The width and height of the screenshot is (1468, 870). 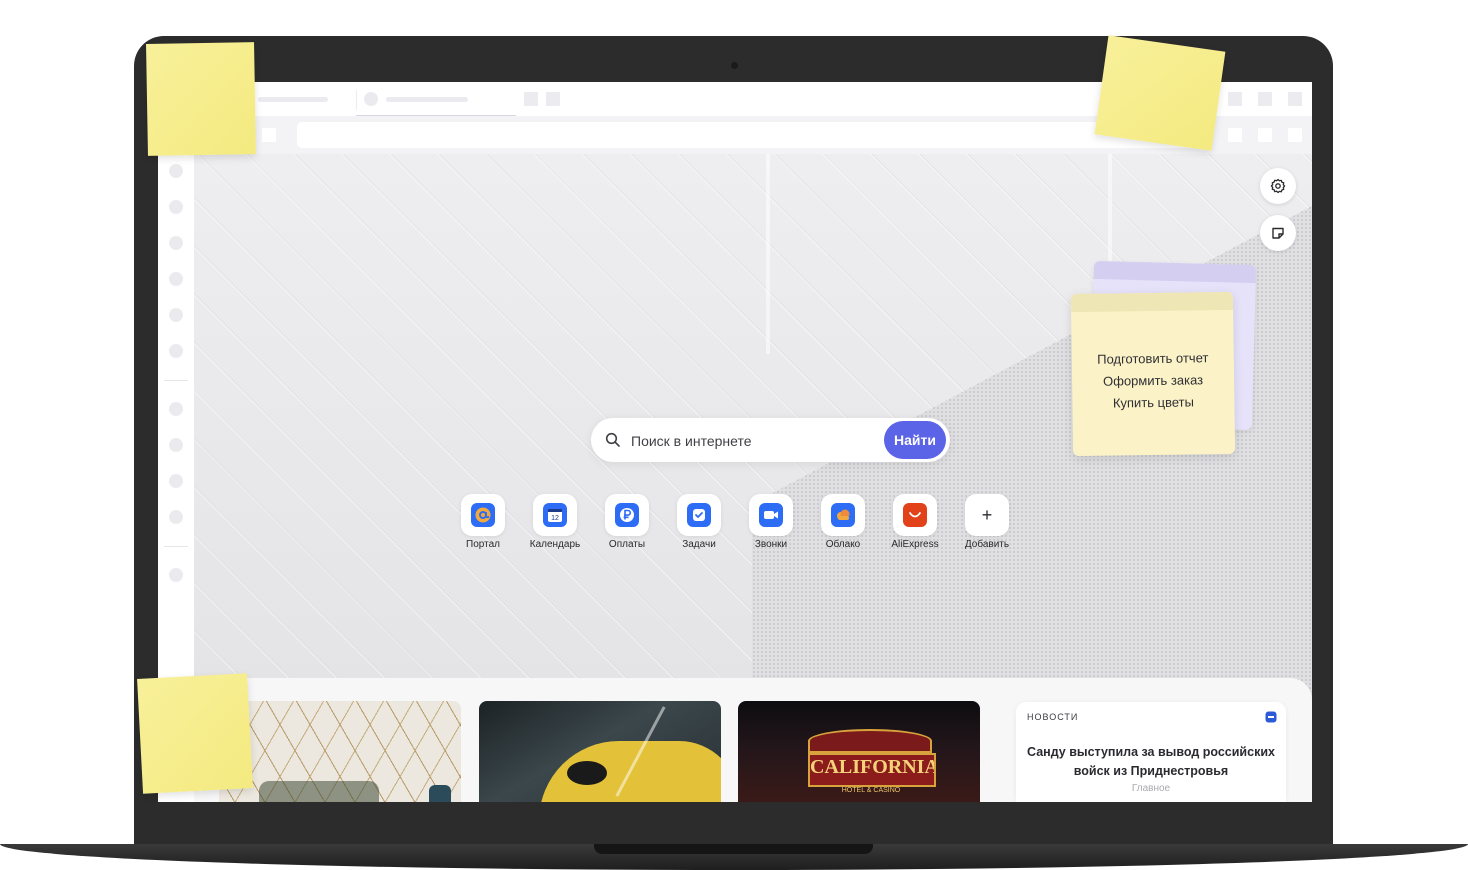 I want to click on shortcut-portal: Портал, so click(x=483, y=525).